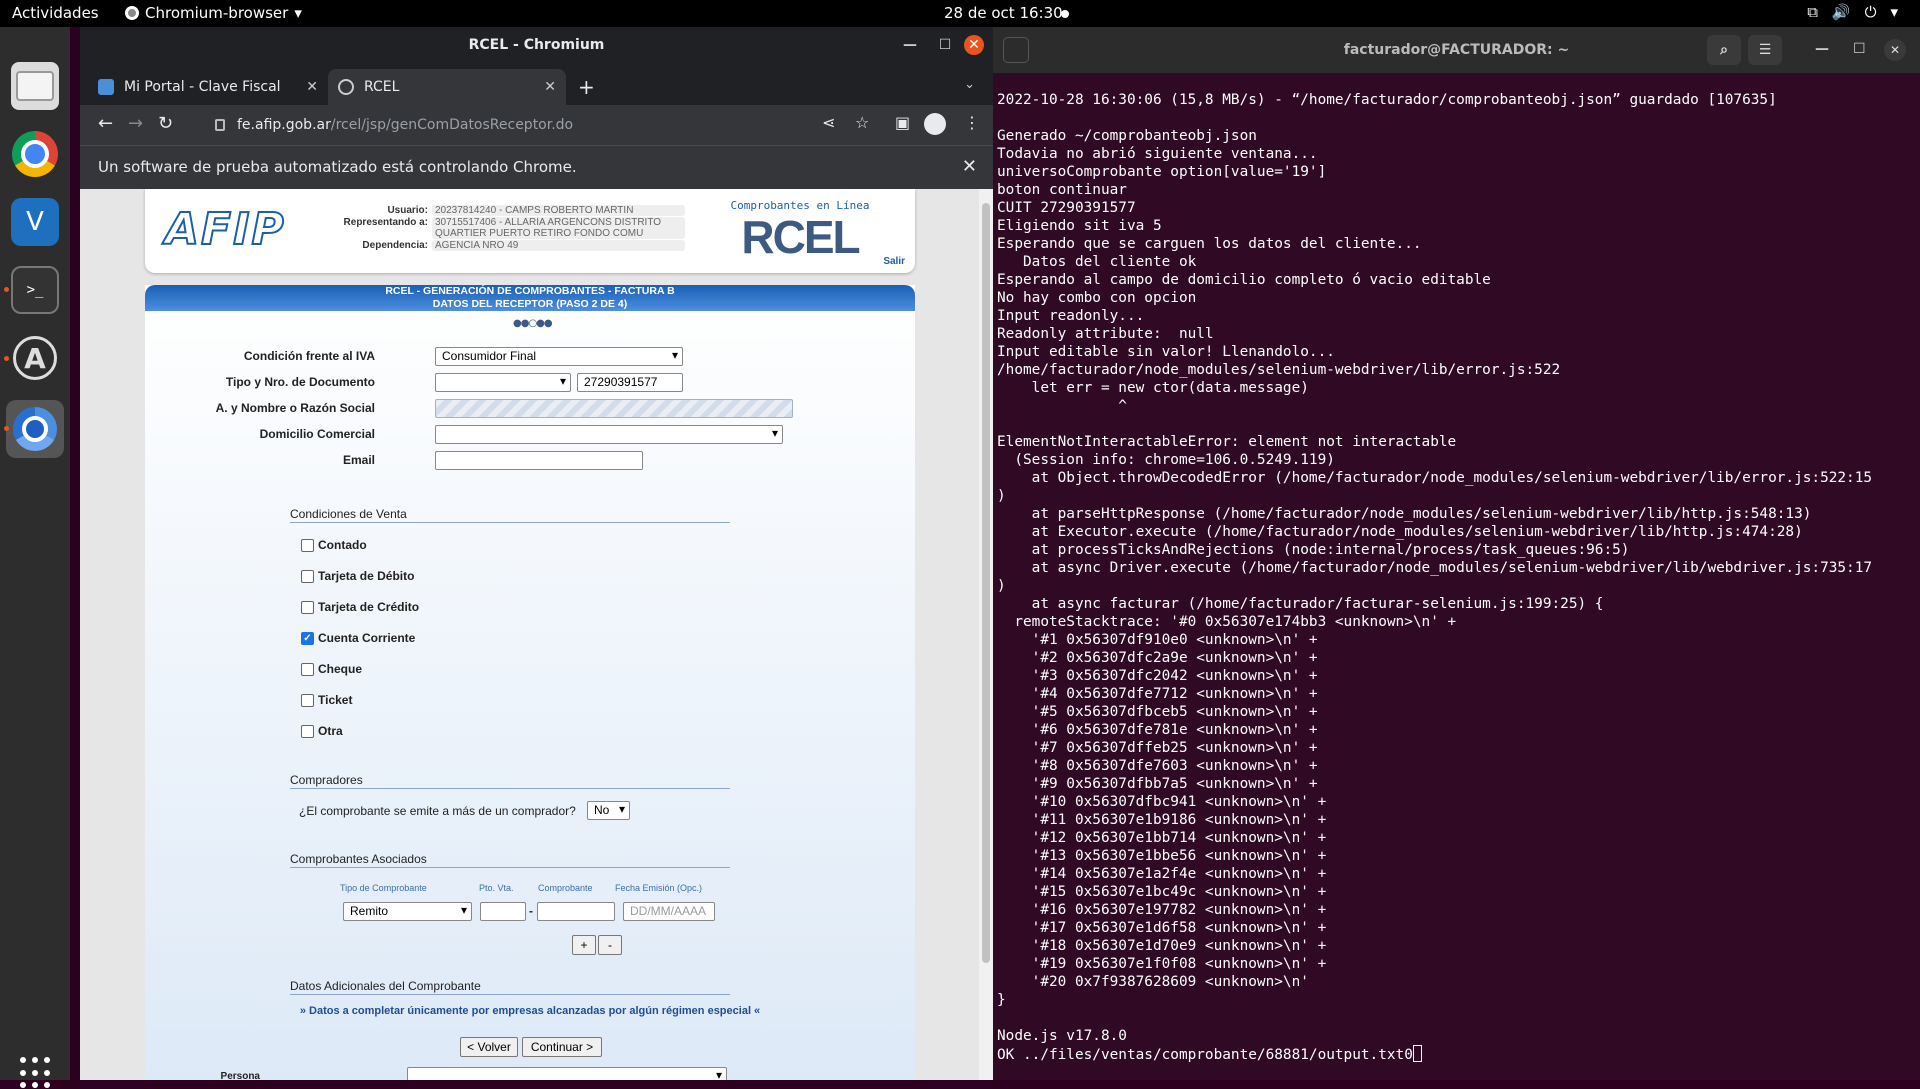 This screenshot has width=1920, height=1089. Describe the element at coordinates (35, 290) in the screenshot. I see `terminal-icon: >_` at that location.